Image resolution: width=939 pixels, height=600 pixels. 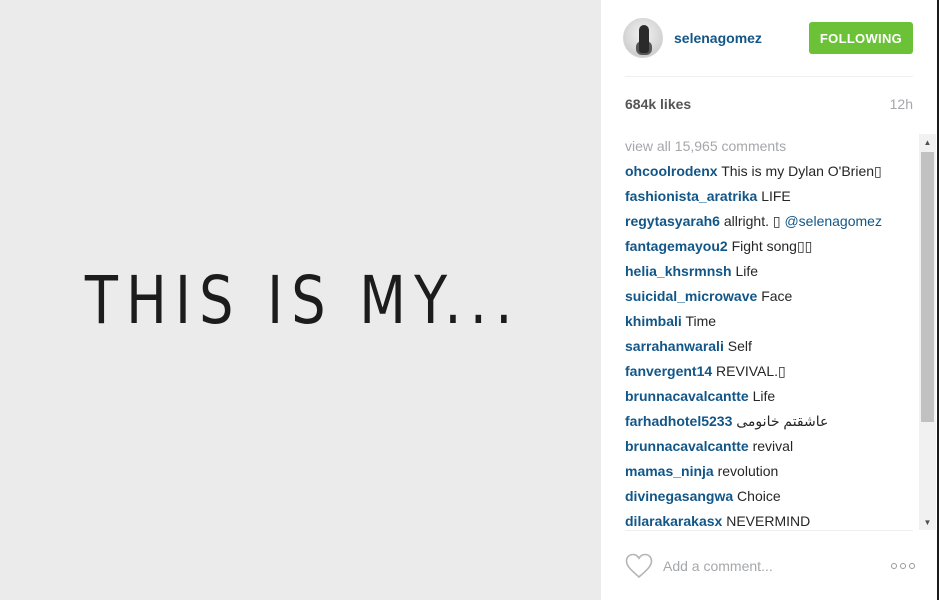 What do you see at coordinates (901, 104) in the screenshot?
I see `post-time: 12h` at bounding box center [901, 104].